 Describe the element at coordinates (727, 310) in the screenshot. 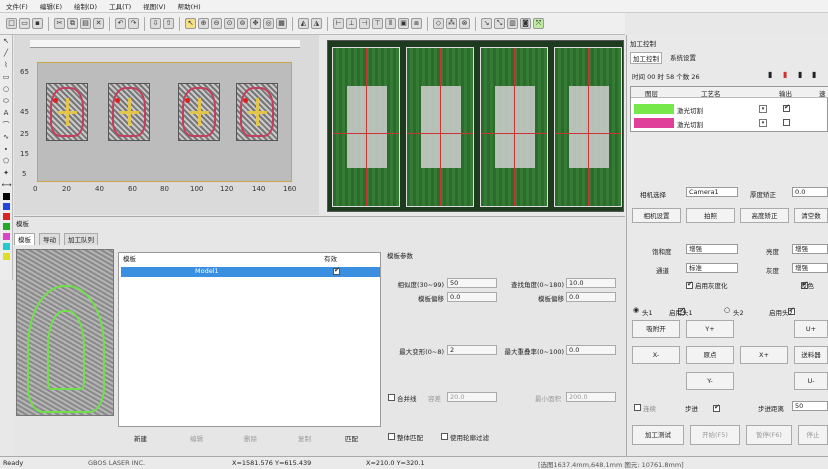

I see `head2-radio: ○` at that location.